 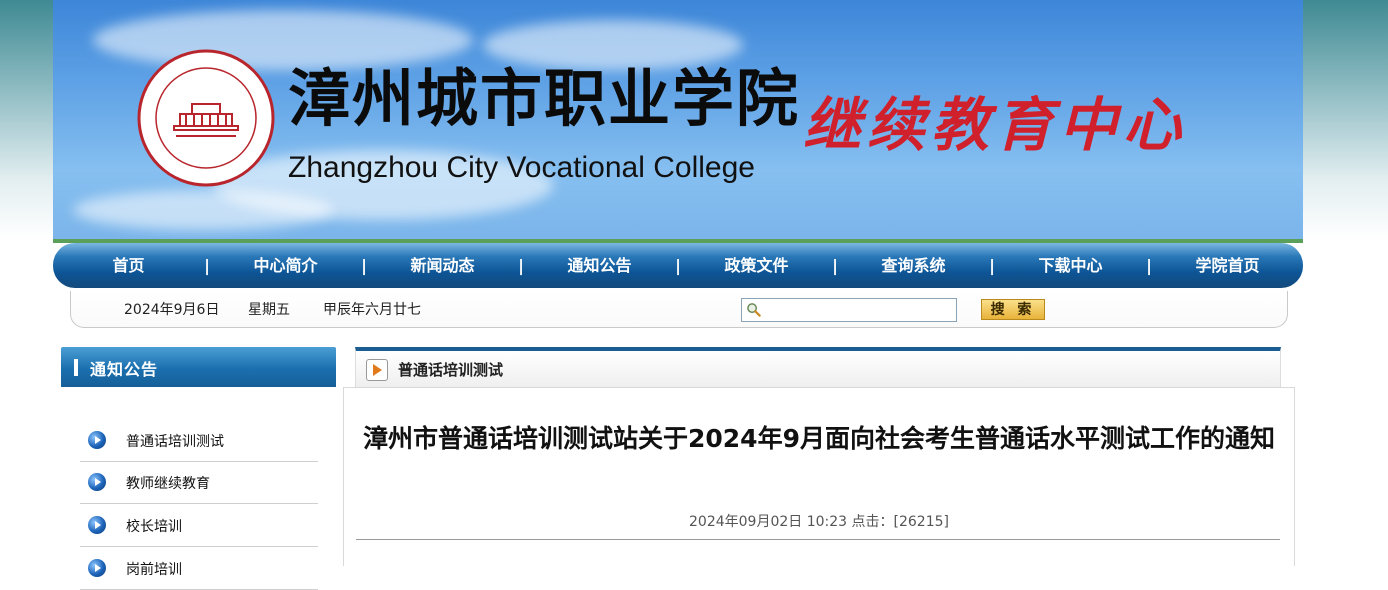 I want to click on current-date: 2024年9月6日, so click(x=172, y=310).